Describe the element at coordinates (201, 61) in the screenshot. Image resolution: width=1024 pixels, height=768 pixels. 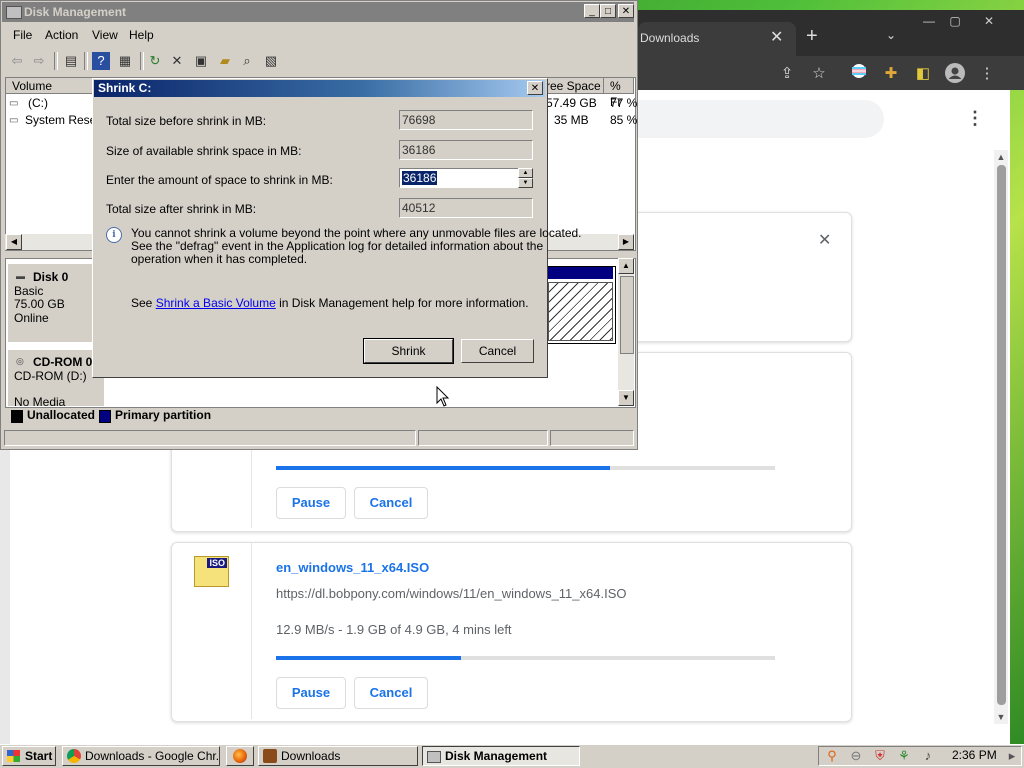
I see `properties-icon: ▣` at that location.